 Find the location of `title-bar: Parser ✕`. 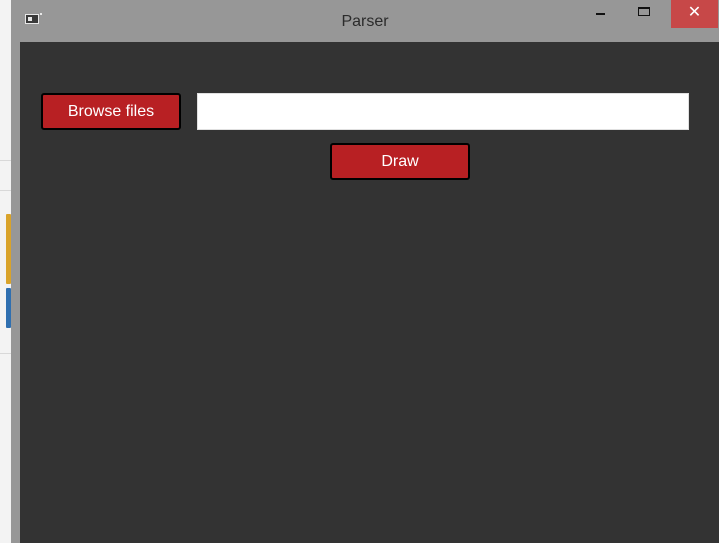

title-bar: Parser ✕ is located at coordinates (365, 21).